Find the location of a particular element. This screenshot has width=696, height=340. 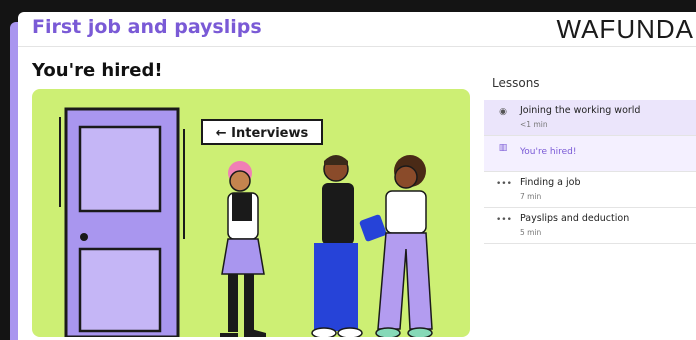

lessons-heading: Lessons is located at coordinates (516, 83).